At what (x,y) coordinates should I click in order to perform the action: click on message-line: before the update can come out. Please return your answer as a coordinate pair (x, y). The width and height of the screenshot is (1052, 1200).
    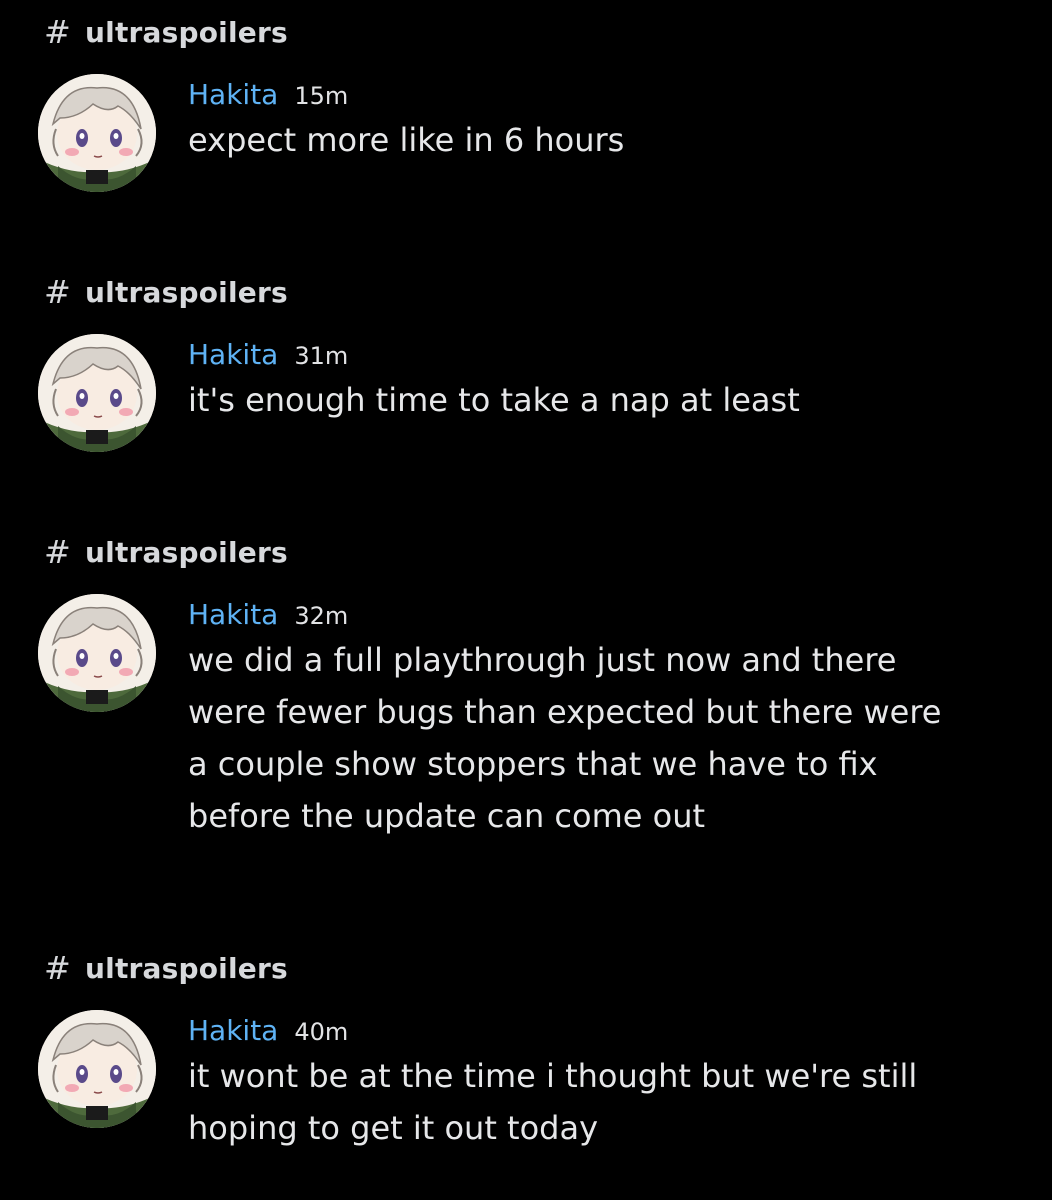
    Looking at the image, I should click on (447, 816).